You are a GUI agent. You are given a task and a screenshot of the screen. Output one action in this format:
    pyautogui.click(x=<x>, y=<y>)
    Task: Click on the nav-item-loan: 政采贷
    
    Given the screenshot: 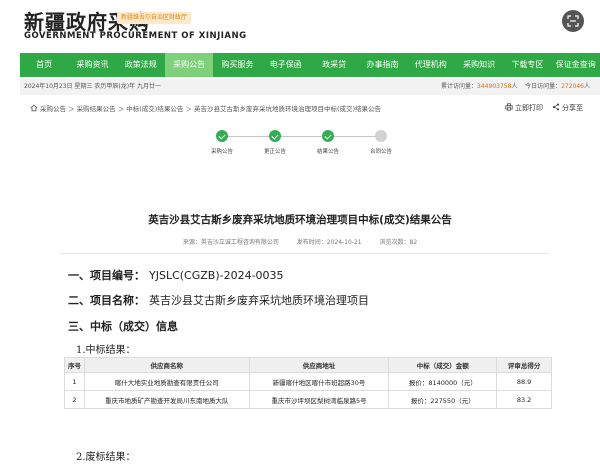 What is the action you would take?
    pyautogui.click(x=334, y=65)
    